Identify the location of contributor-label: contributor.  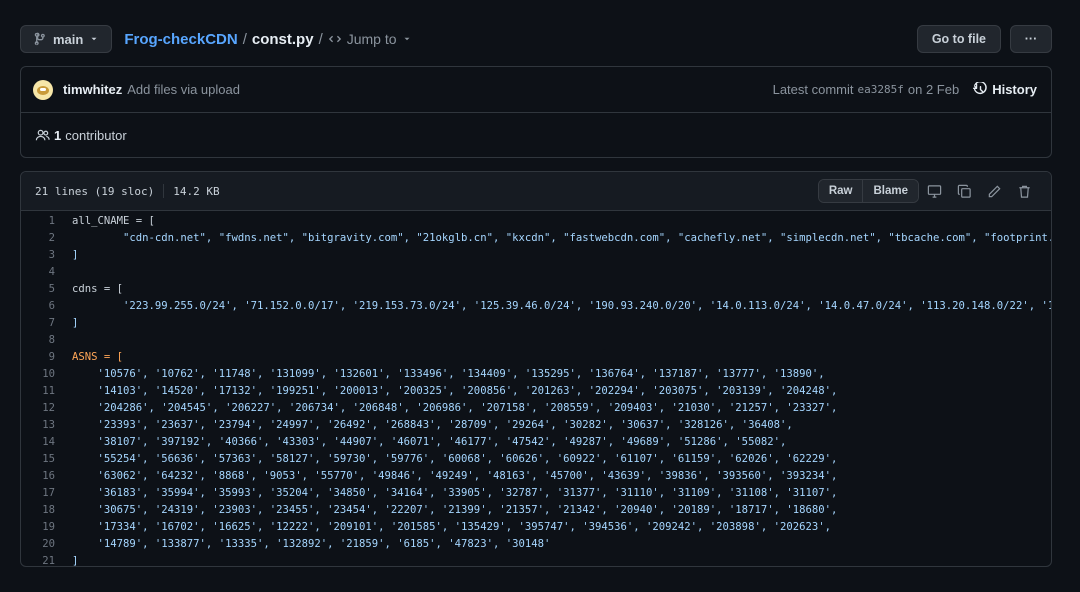
(96, 135).